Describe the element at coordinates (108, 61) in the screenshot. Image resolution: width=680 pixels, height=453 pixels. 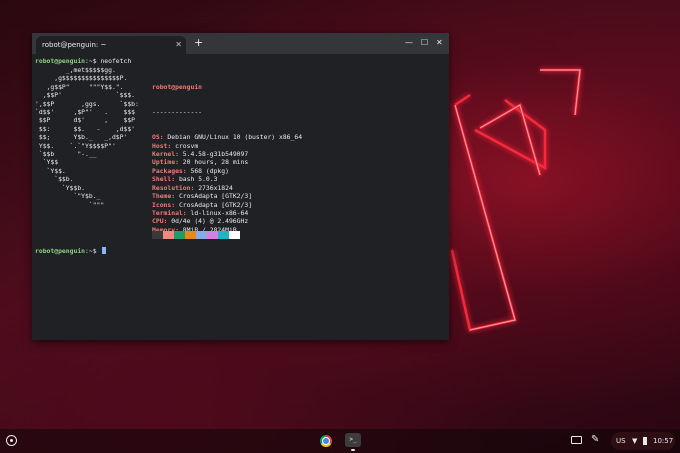
I see `command-text: :~$ neofetch` at that location.